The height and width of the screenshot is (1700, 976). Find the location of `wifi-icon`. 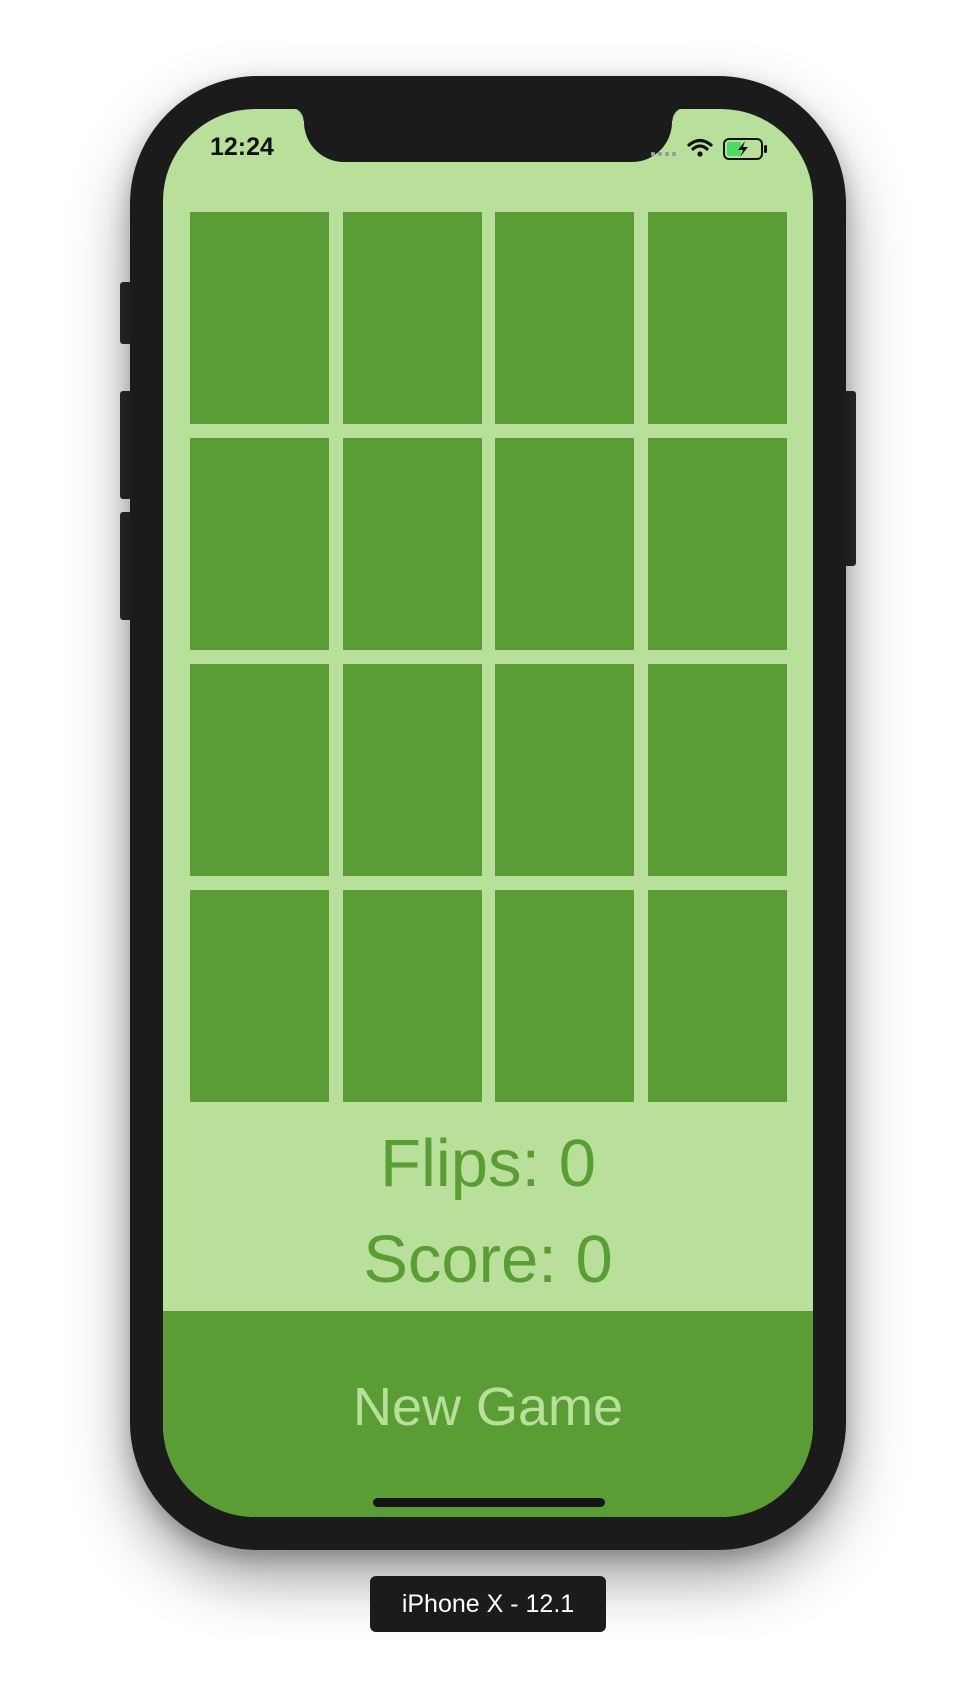

wifi-icon is located at coordinates (700, 147).